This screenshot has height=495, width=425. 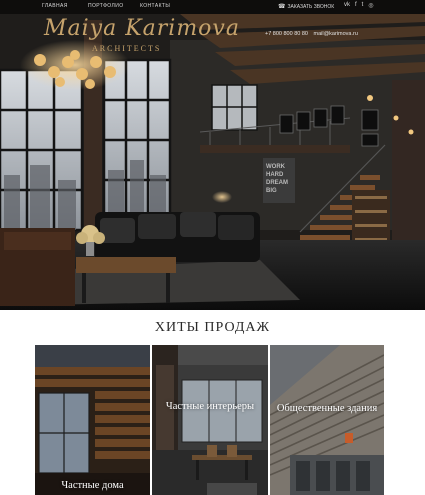 I want to click on tile-private-houses: Частные дома, so click(x=92, y=420).